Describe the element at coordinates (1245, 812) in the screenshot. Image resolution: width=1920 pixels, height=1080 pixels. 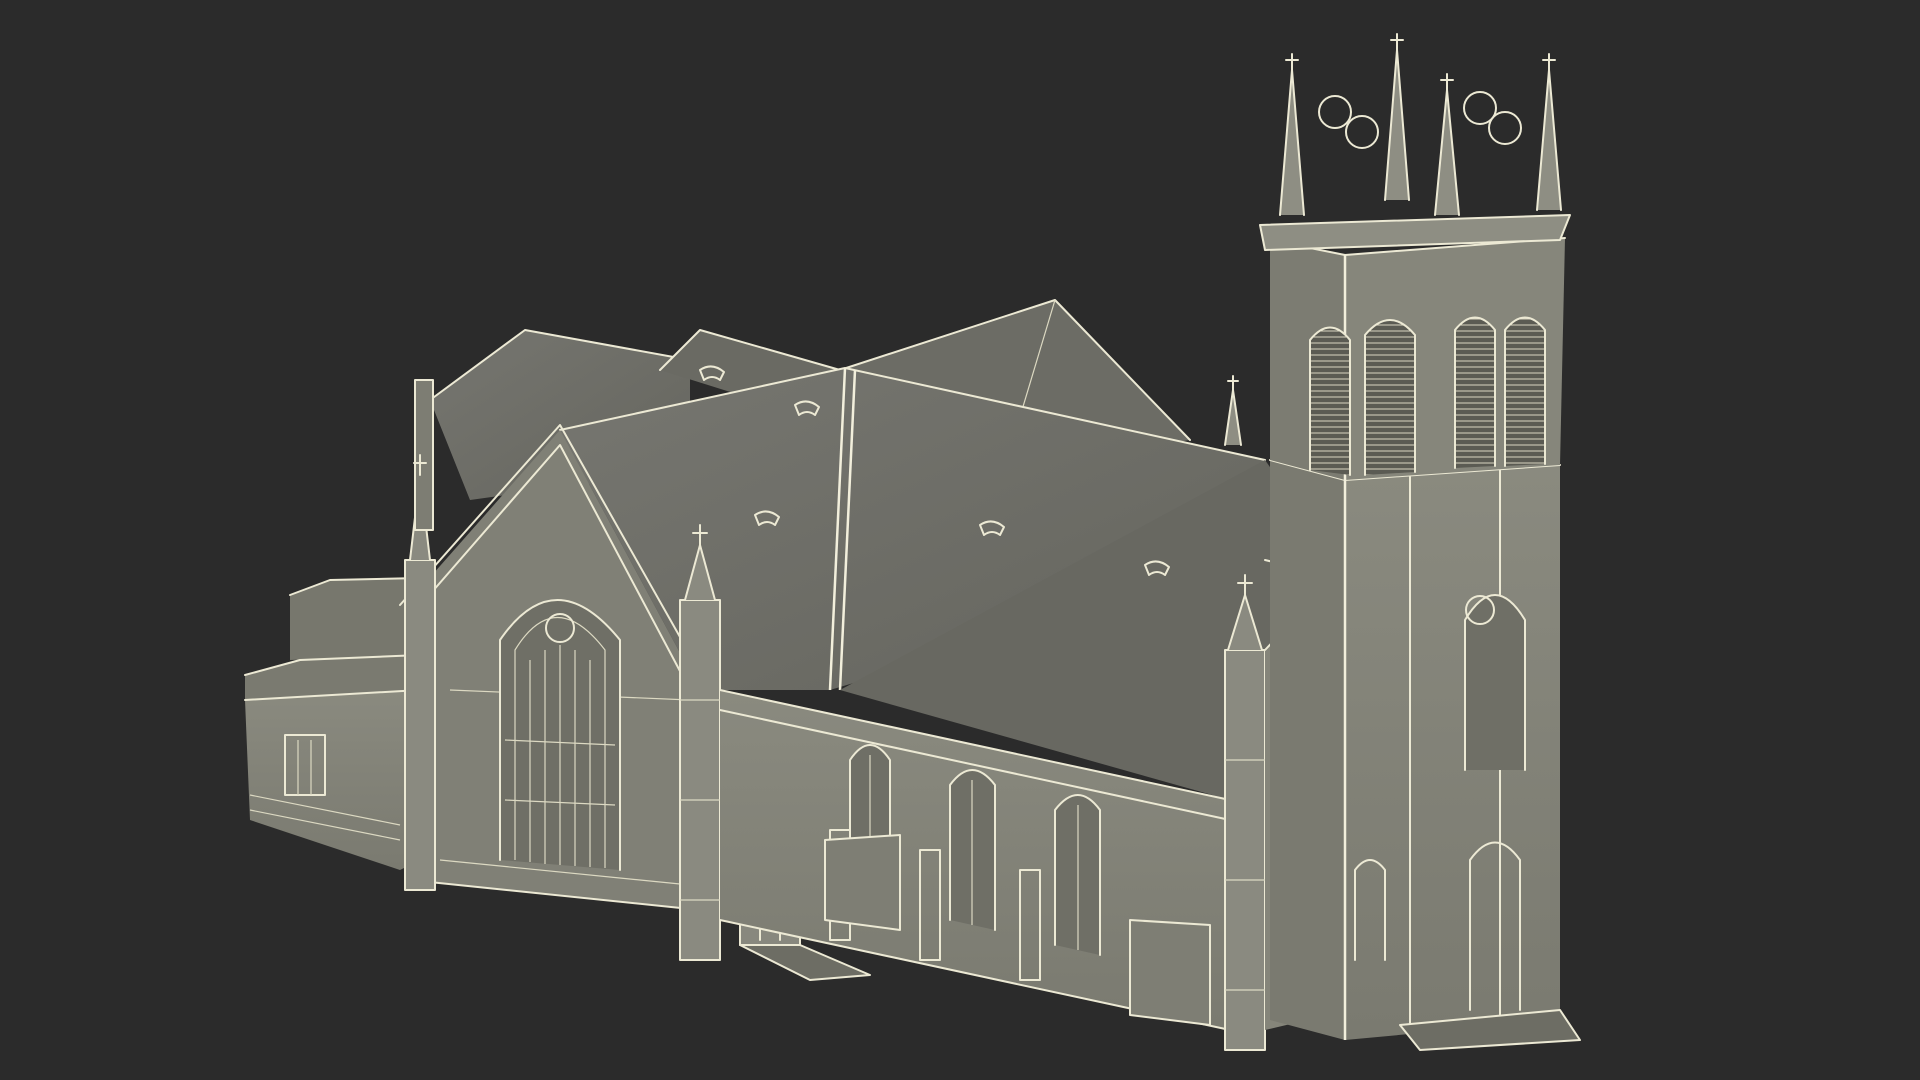
I see `transept-buttress` at that location.